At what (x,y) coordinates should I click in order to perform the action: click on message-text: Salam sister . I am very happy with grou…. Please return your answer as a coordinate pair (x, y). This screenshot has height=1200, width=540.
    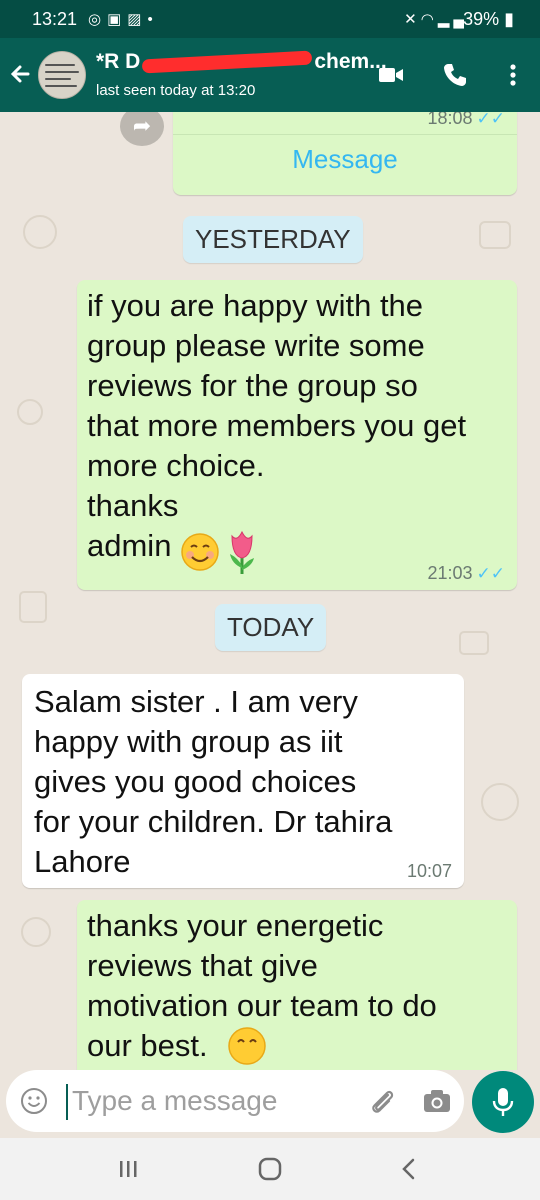
    Looking at the image, I should click on (213, 781).